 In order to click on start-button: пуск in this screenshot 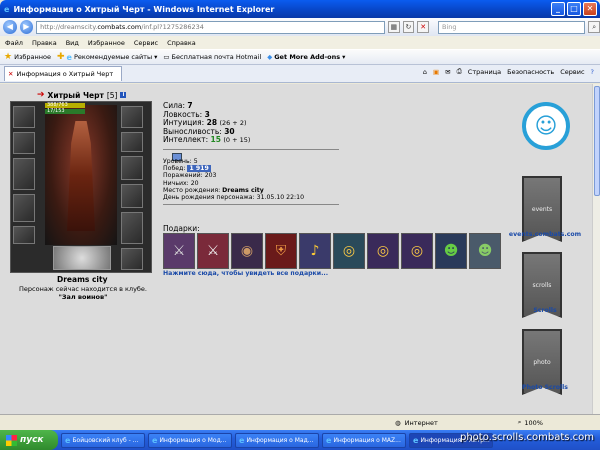, I will do `click(29, 440)`.